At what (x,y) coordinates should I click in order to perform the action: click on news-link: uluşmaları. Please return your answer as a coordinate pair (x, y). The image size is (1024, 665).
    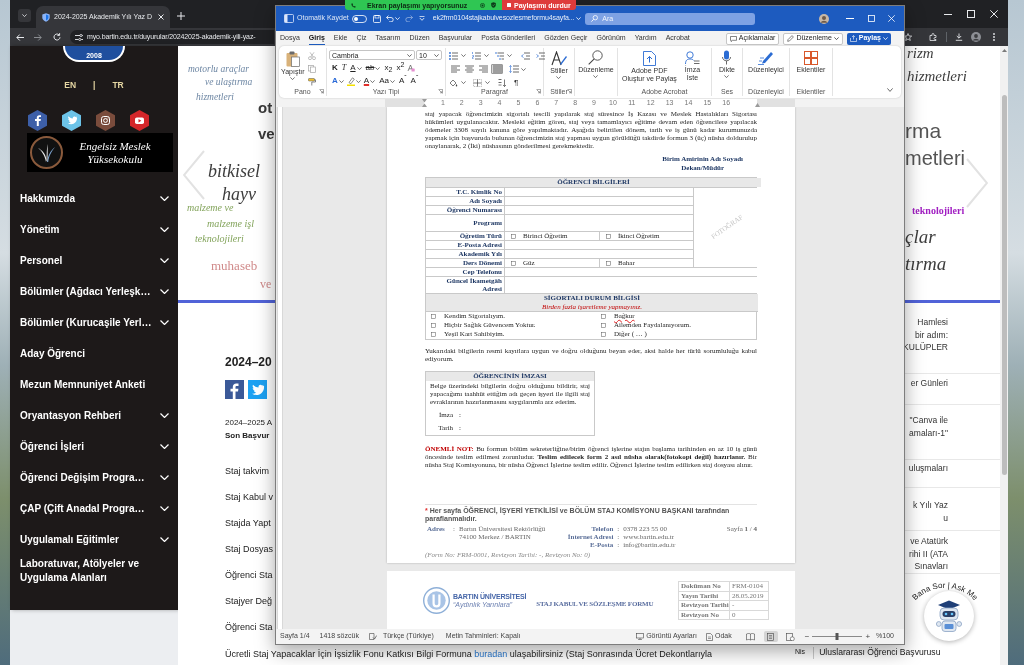
    Looking at the image, I should click on (928, 468).